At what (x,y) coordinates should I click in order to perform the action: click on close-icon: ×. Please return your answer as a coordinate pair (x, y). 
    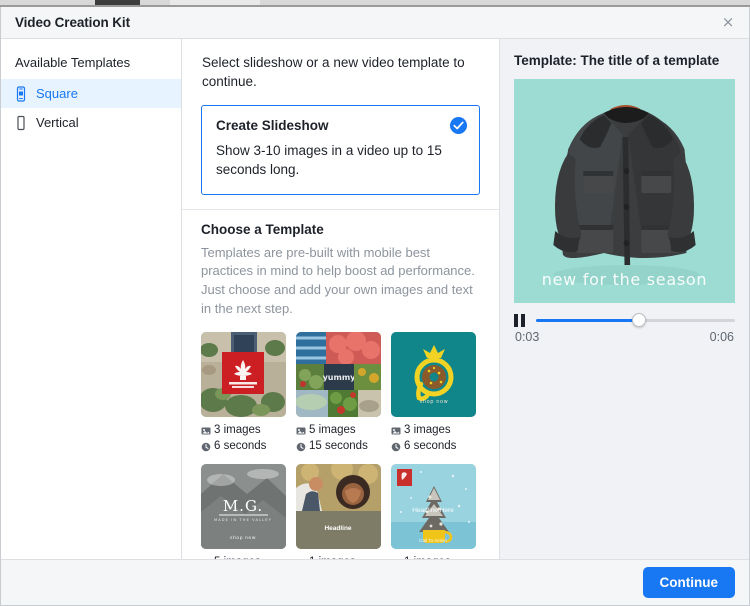
    Looking at the image, I should click on (728, 23).